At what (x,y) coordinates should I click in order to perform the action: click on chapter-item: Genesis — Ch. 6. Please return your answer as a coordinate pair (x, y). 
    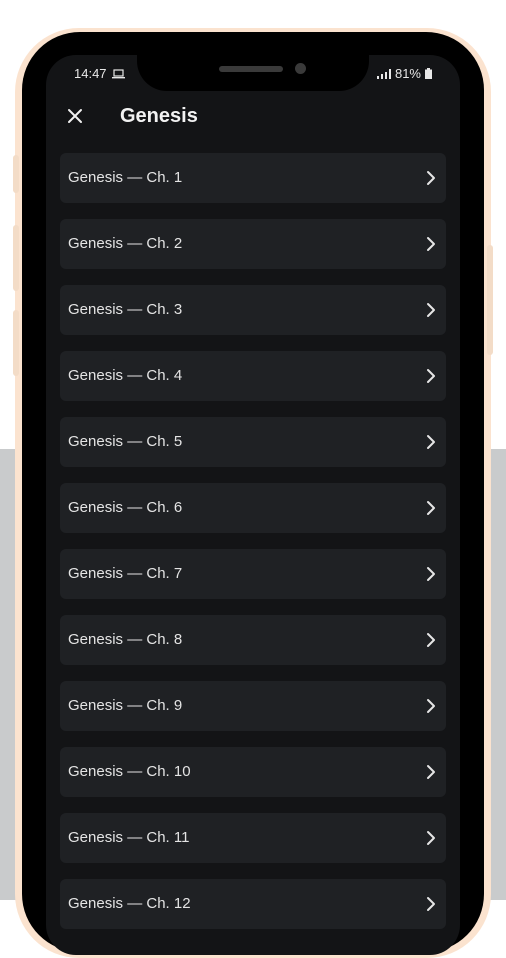
    Looking at the image, I should click on (253, 508).